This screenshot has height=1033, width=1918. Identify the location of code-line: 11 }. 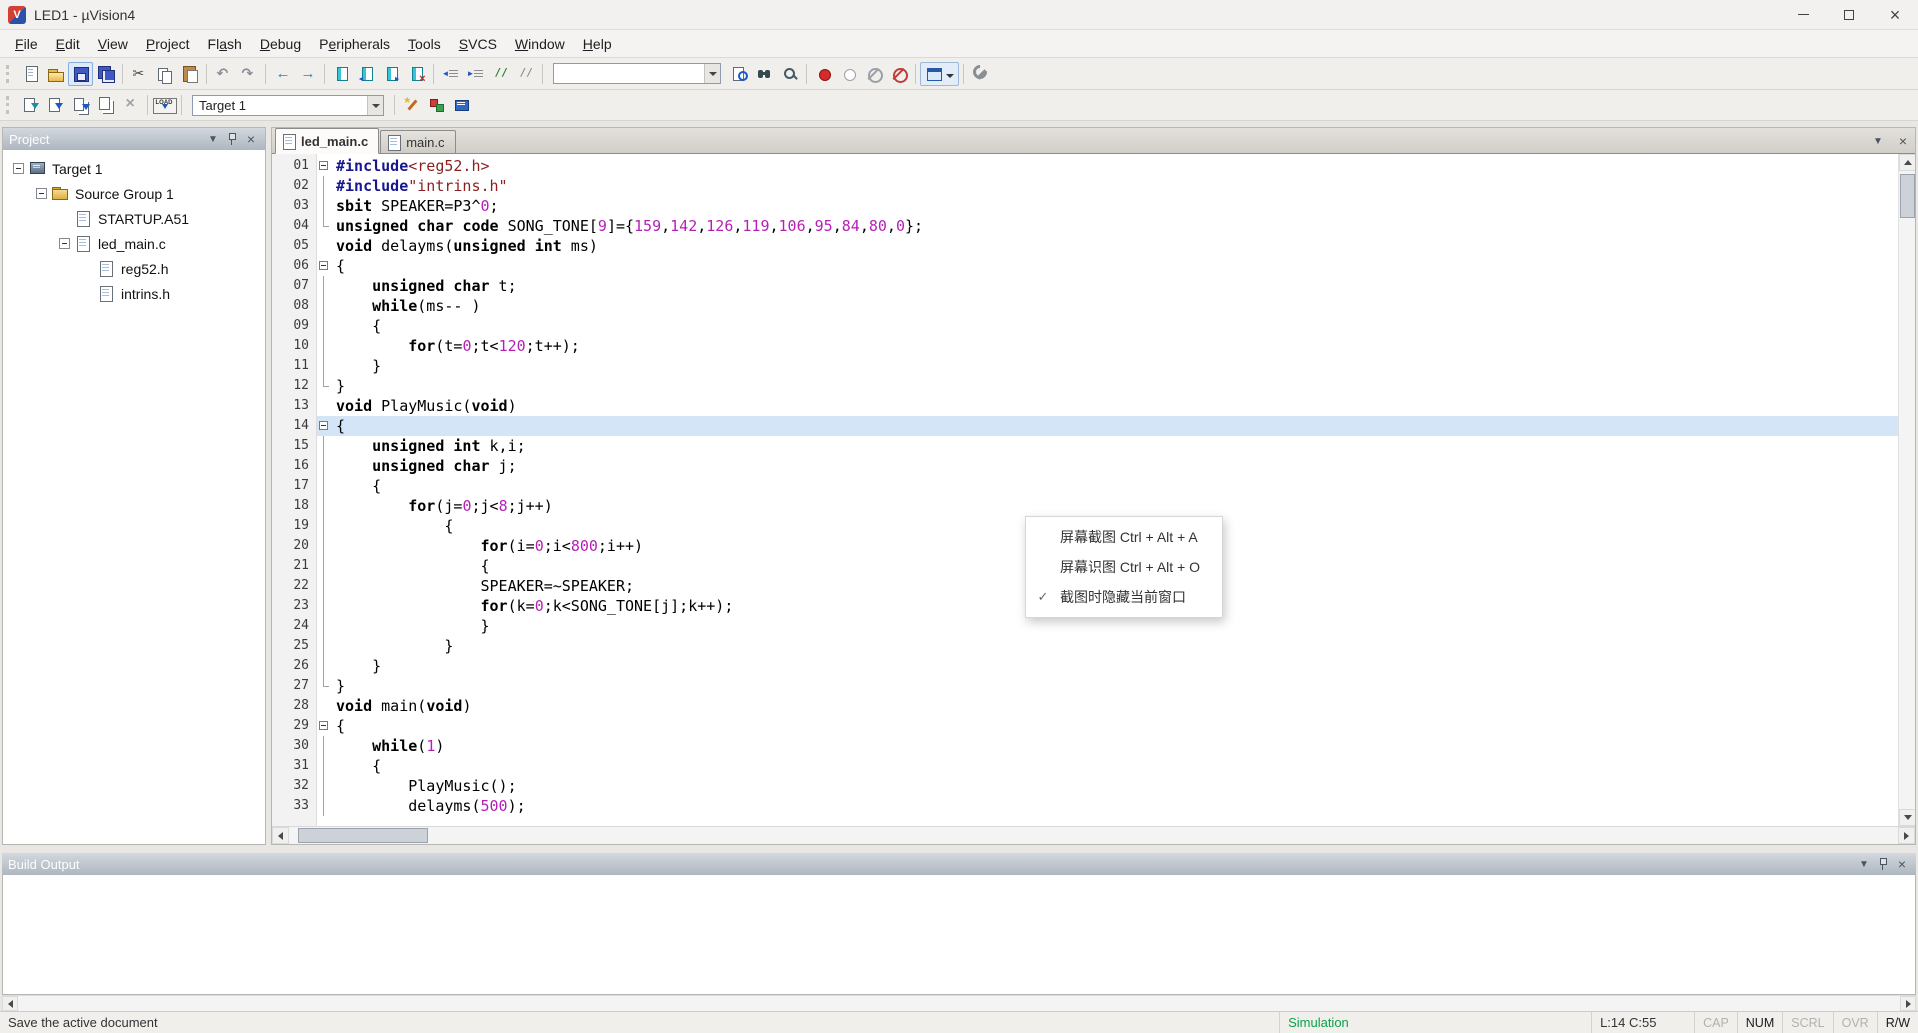
(1093, 366).